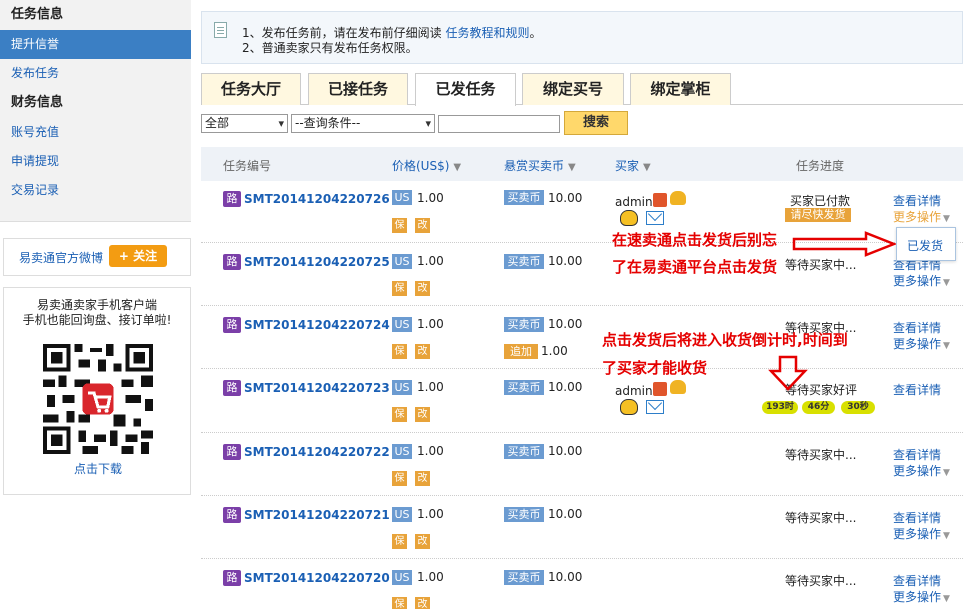  I want to click on sidebar-item-withdraw: 申请提现, so click(95, 161).